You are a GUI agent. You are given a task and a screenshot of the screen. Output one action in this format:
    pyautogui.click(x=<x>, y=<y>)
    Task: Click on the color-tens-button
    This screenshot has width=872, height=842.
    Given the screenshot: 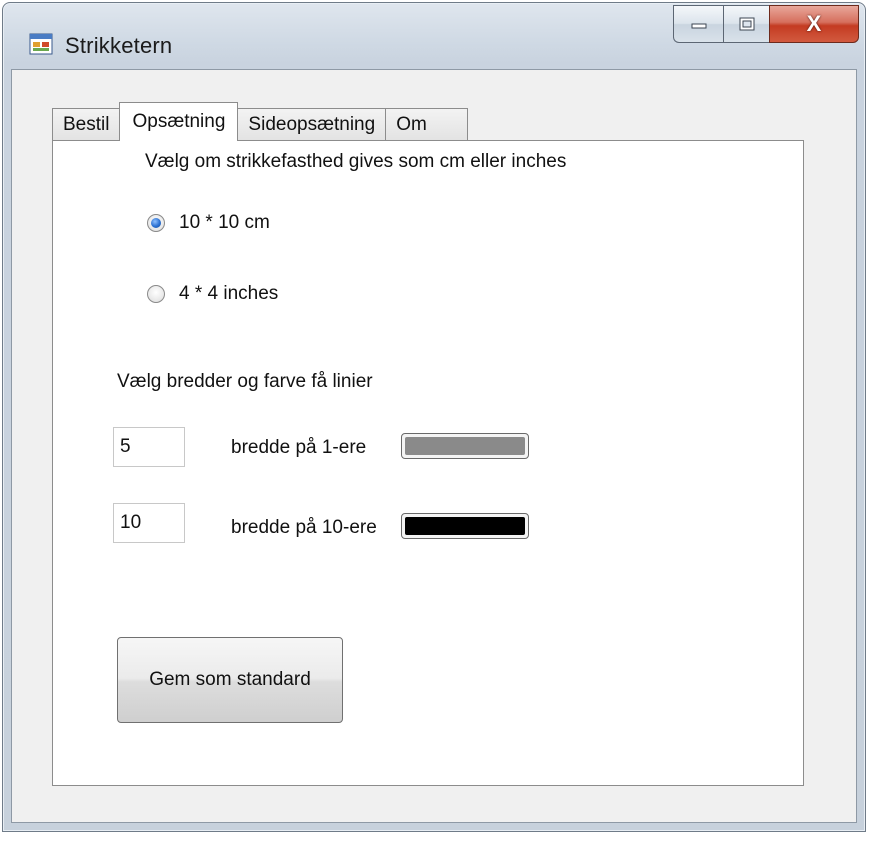 What is the action you would take?
    pyautogui.click(x=465, y=526)
    